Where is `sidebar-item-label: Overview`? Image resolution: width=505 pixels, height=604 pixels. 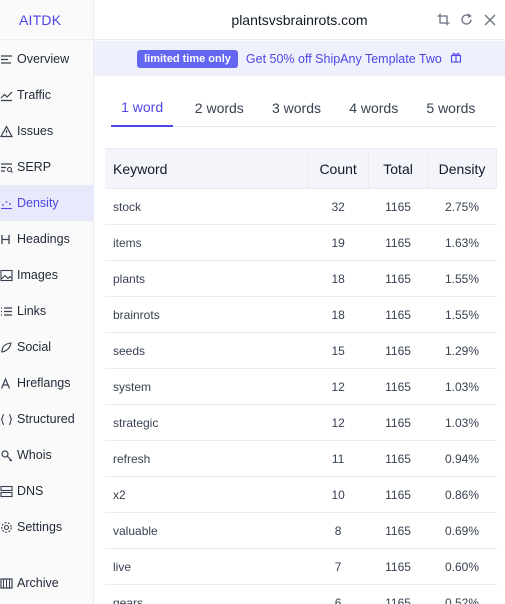 sidebar-item-label: Overview is located at coordinates (43, 59).